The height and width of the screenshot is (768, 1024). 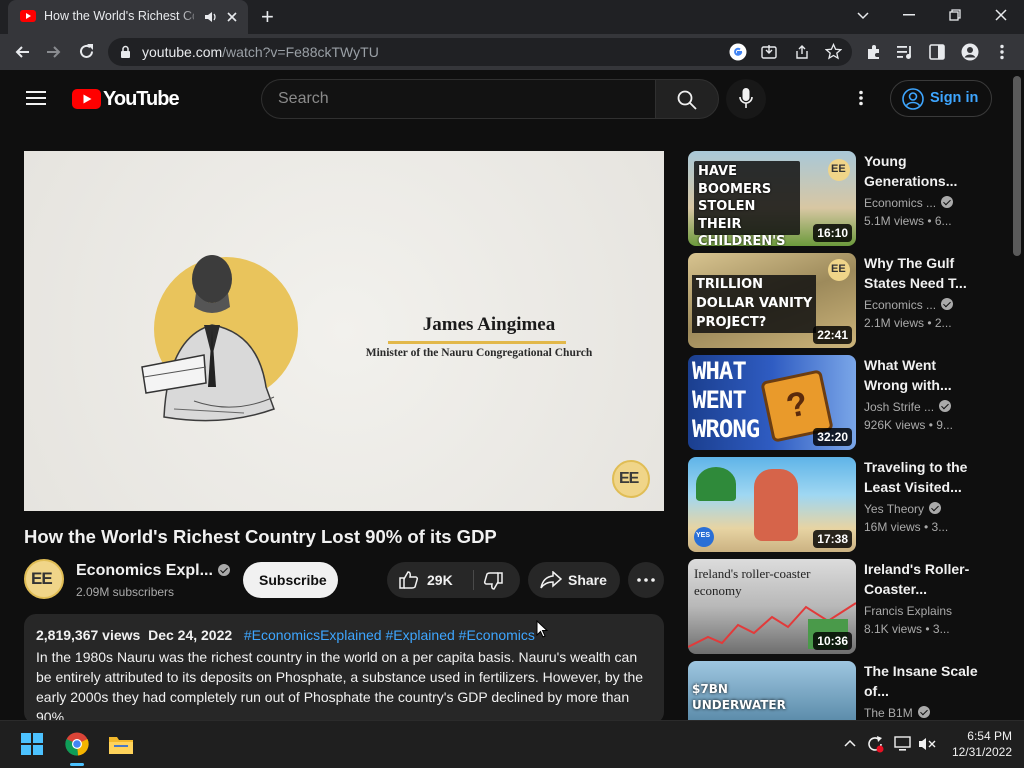 What do you see at coordinates (861, 98) in the screenshot?
I see `settings-menu-icon` at bounding box center [861, 98].